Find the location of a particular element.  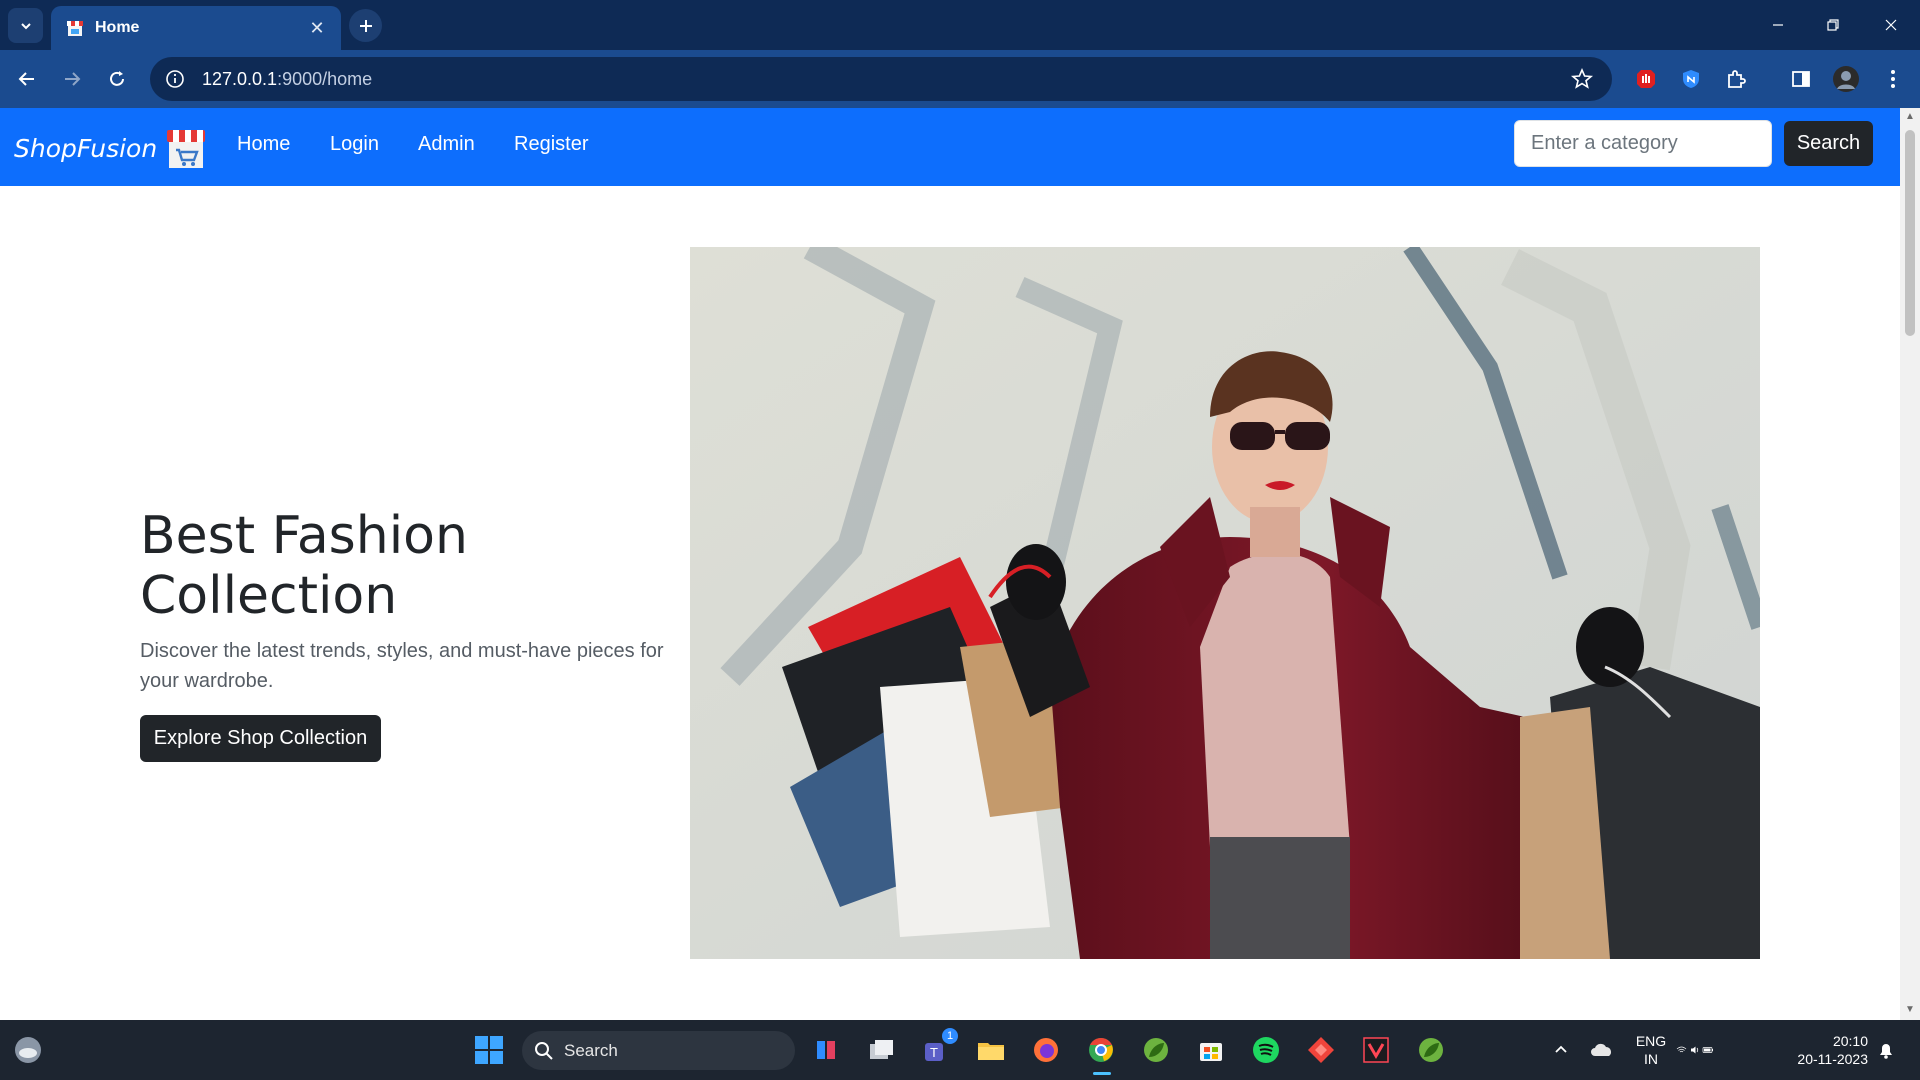

brand-name: ShopFusion is located at coordinates (86, 148).